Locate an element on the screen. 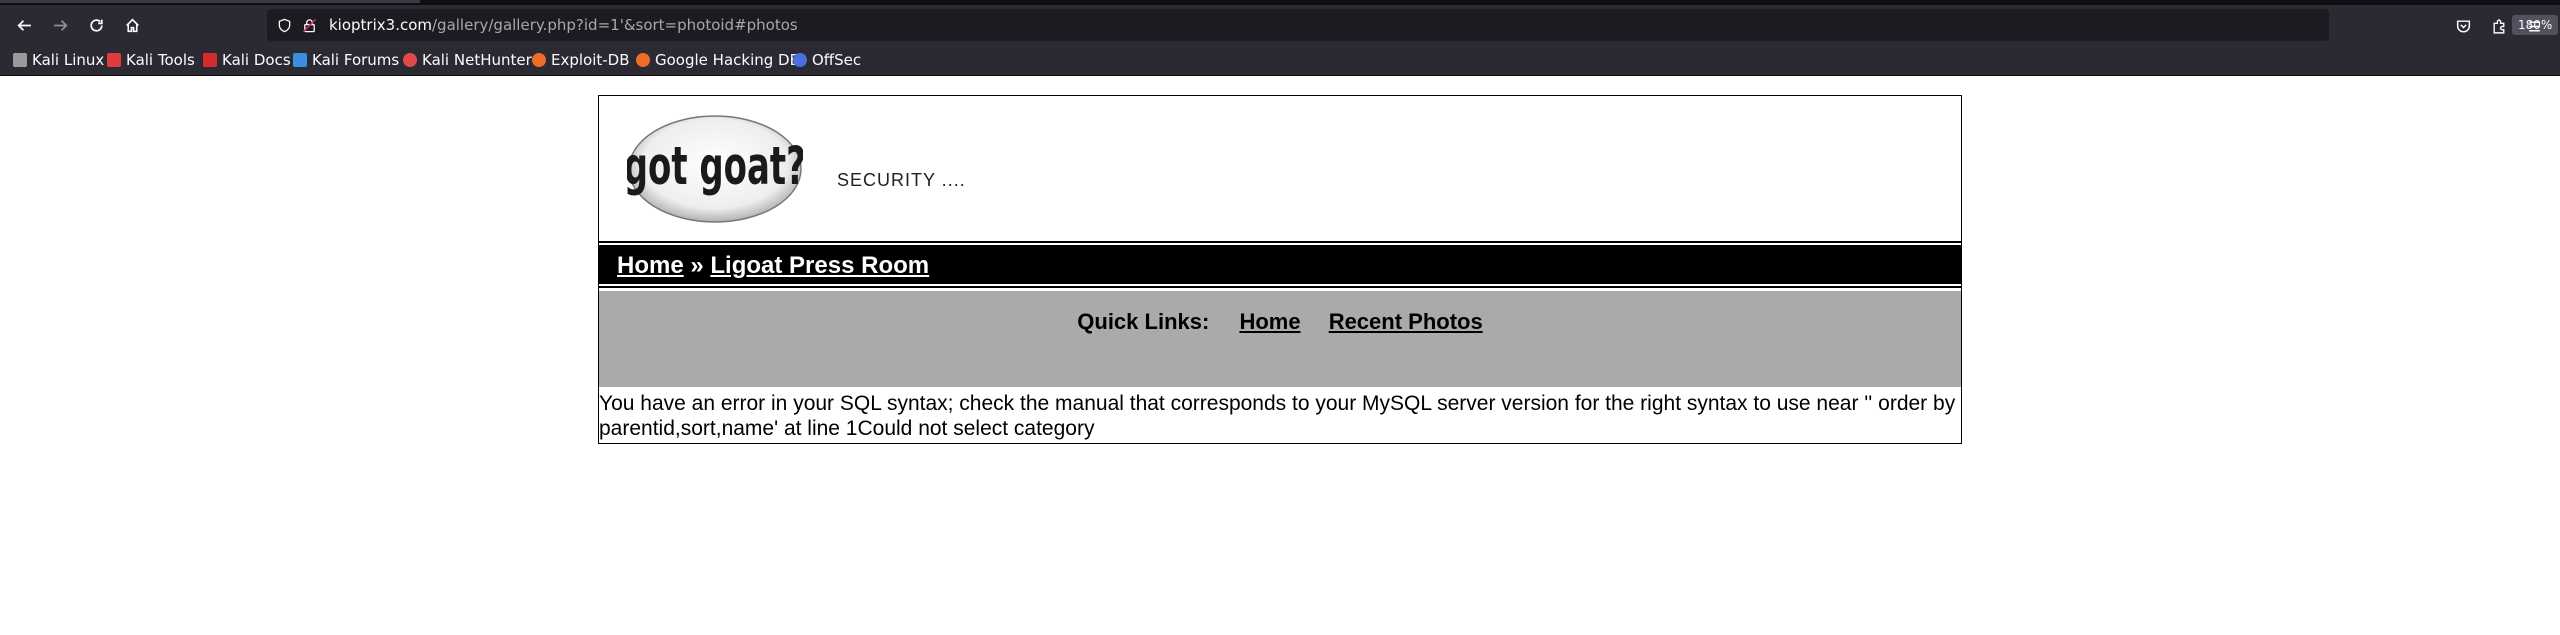 This screenshot has height=635, width=2560. quick-link-recent-photos: Recent Photos is located at coordinates (1406, 321).